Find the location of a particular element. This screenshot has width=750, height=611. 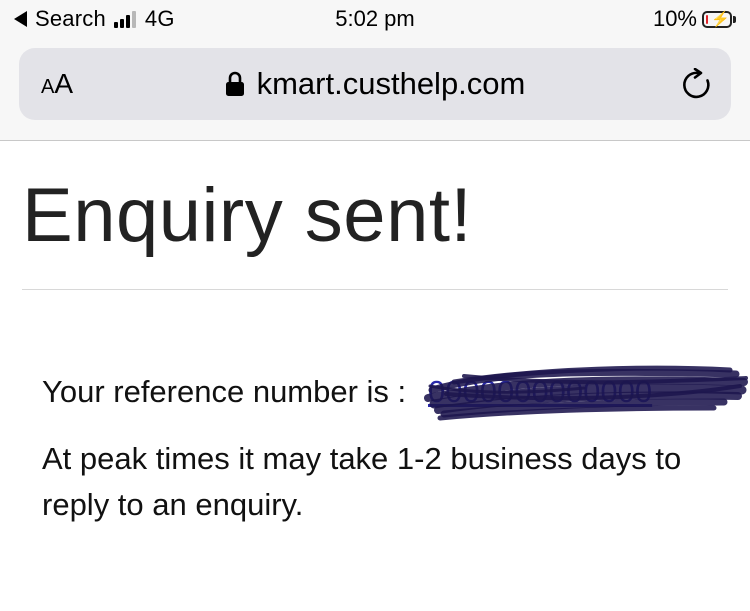

redaction-scribble is located at coordinates (586, 393).